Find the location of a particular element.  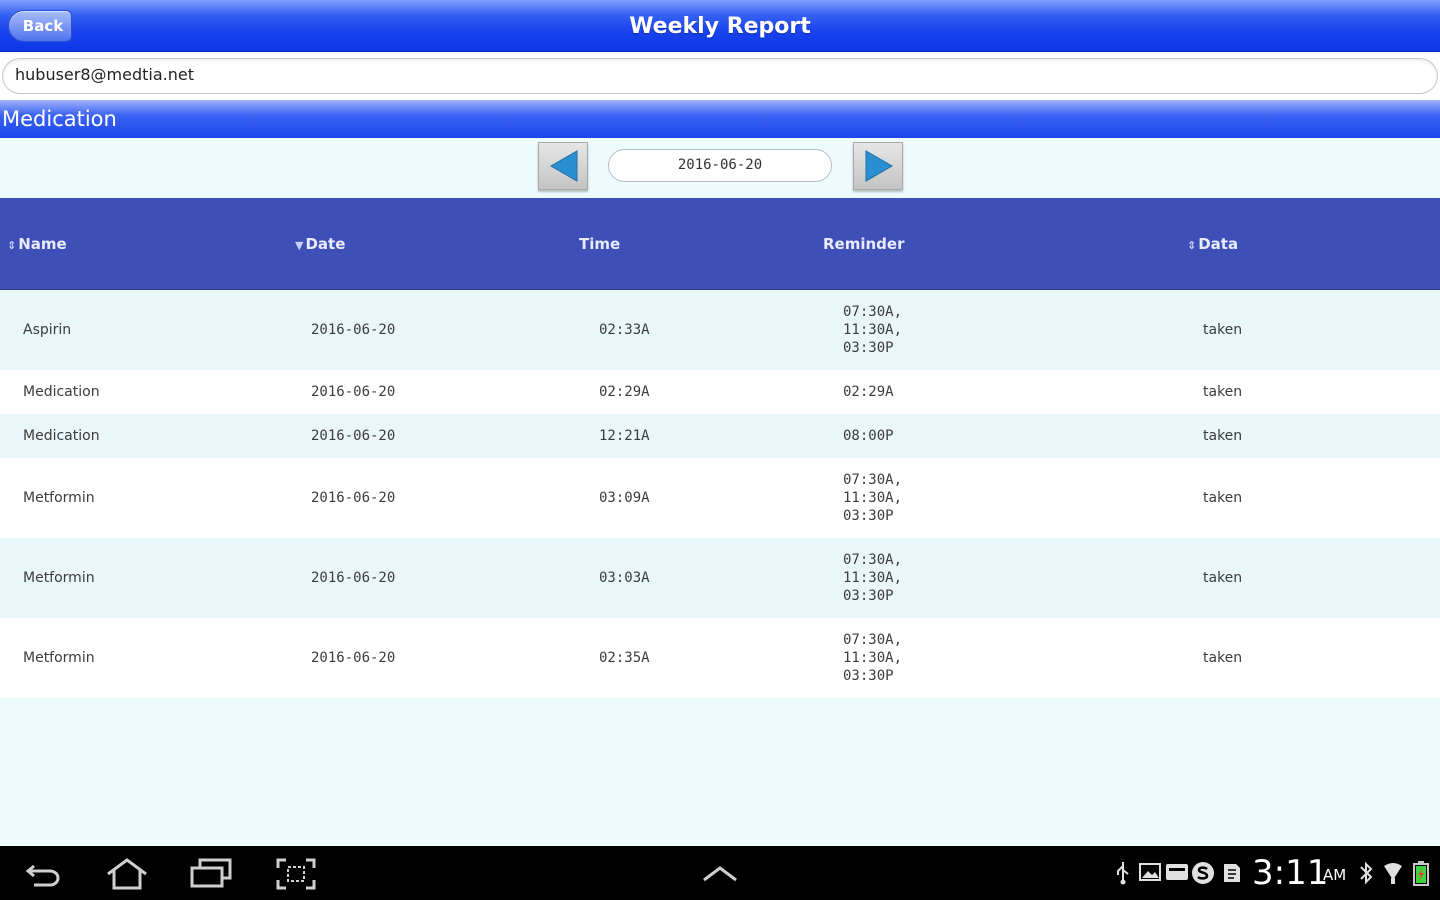

chevron-up-icon is located at coordinates (720, 874).